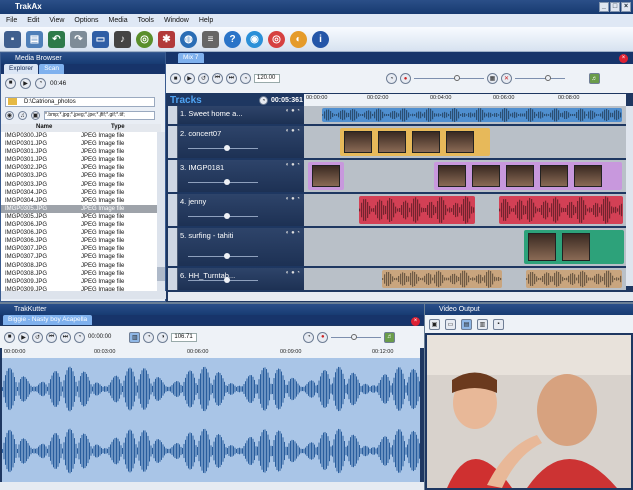  Describe the element at coordinates (482, 324) in the screenshot. I see `projector-icon: ▥` at that location.